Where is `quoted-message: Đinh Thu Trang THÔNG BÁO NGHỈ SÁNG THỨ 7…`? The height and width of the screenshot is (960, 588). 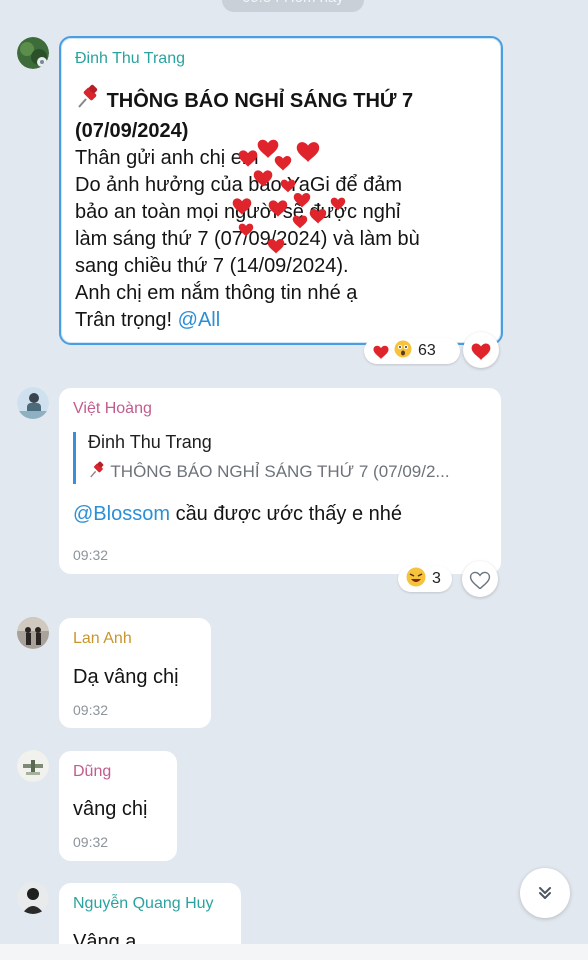
quoted-message: Đinh Thu Trang THÔNG BÁO NGHỈ SÁNG THỨ 7… is located at coordinates (279, 458).